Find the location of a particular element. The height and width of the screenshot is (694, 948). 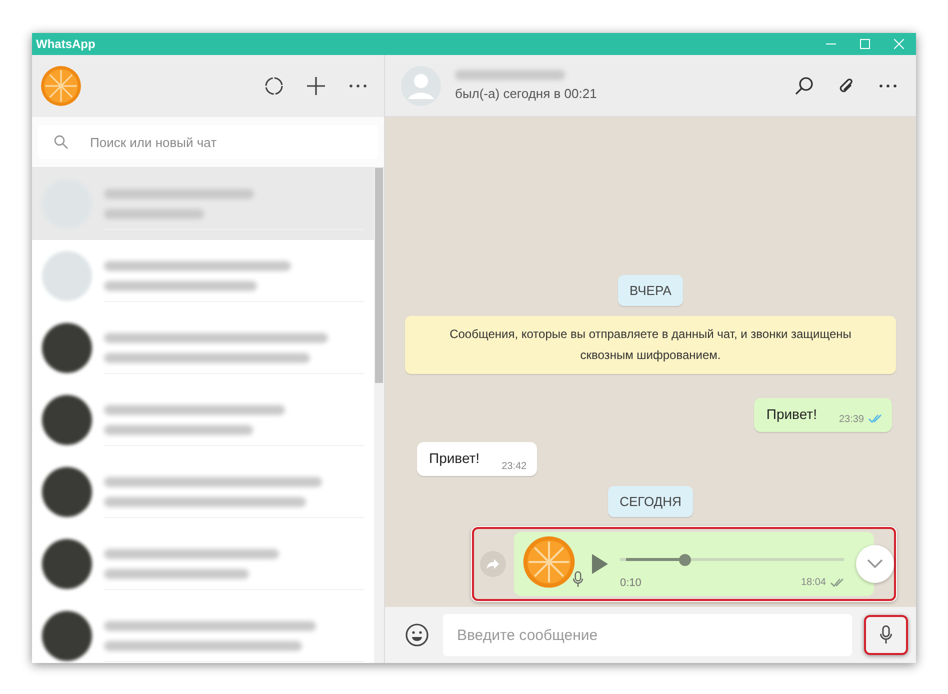

chevron-down-icon is located at coordinates (875, 564).